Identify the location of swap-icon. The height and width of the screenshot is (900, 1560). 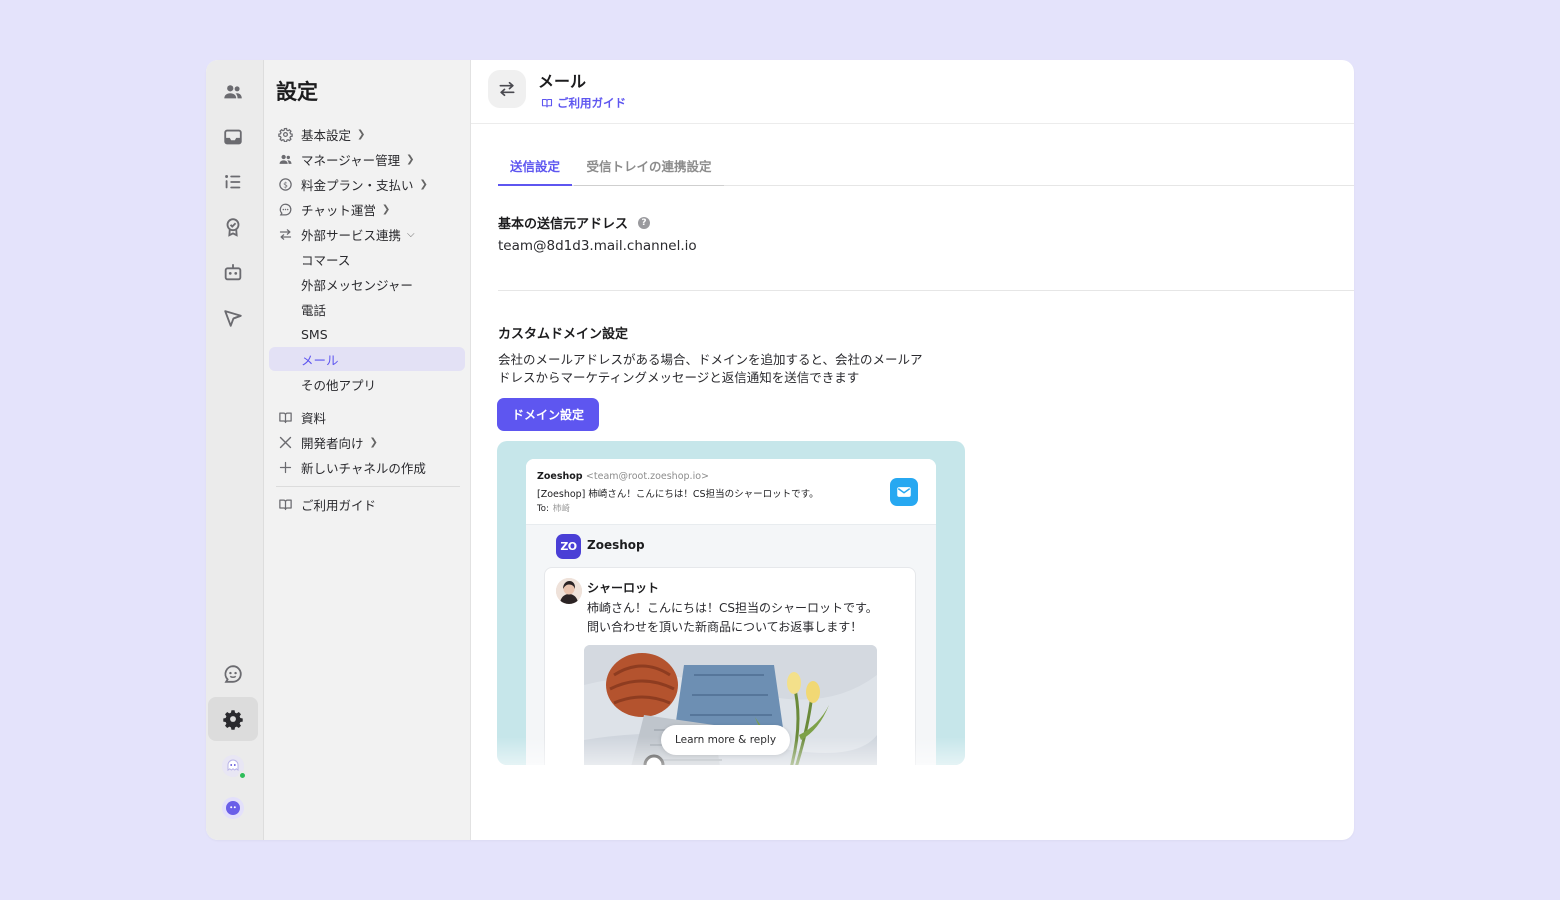
(507, 89).